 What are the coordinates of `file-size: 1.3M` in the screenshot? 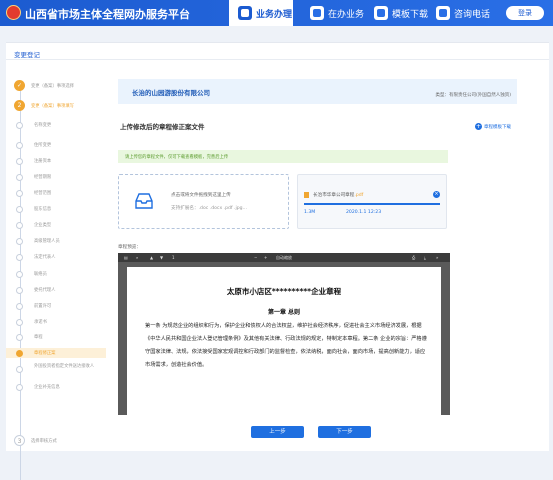 It's located at (310, 212).